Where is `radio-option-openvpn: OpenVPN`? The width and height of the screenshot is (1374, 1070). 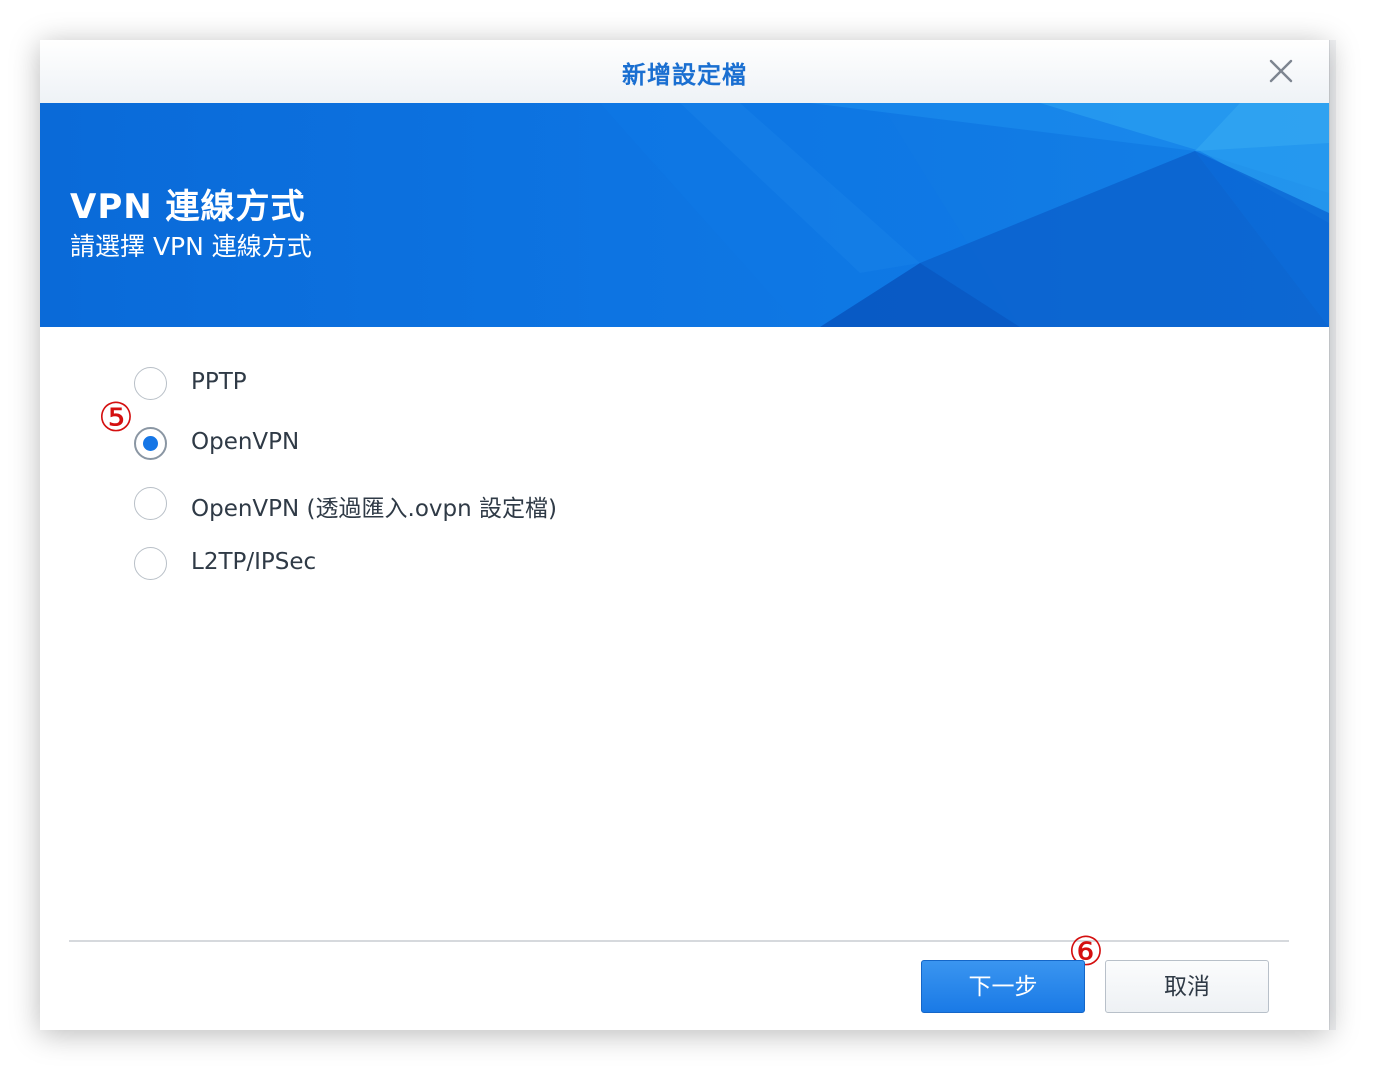 radio-option-openvpn: OpenVPN is located at coordinates (534, 445).